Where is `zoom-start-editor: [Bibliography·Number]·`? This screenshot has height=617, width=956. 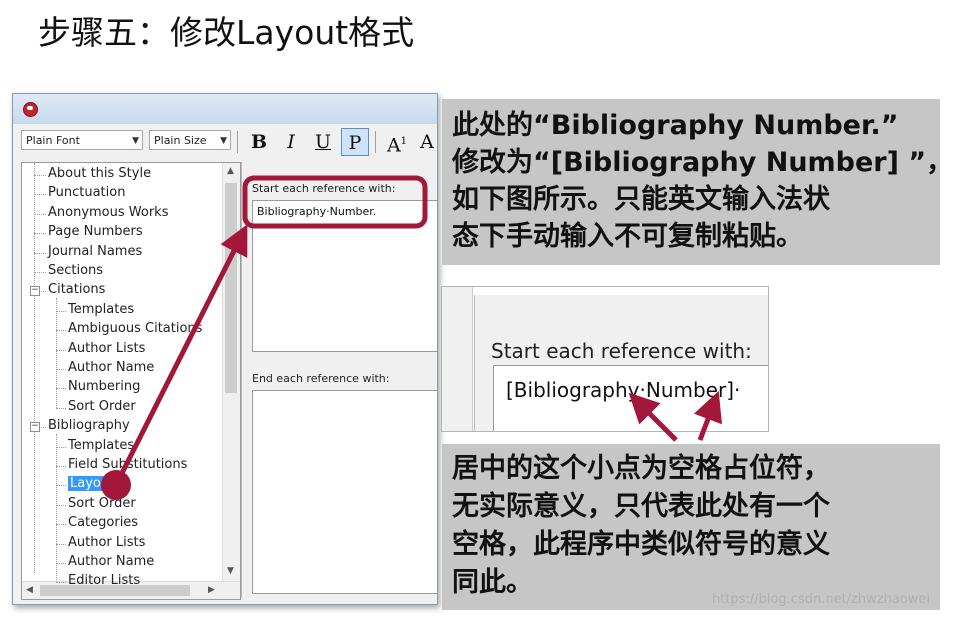
zoom-start-editor: [Bibliography·Number]· is located at coordinates (630, 398).